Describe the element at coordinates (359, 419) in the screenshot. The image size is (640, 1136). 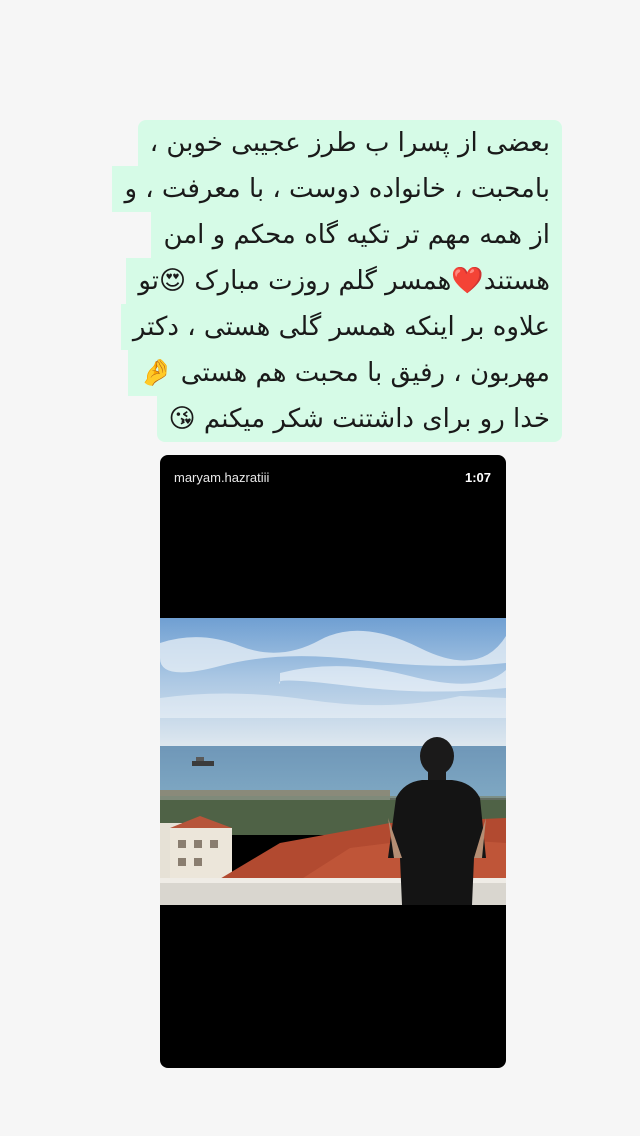
I see `caption-line-7: خدا رو برای داشتنت شکر میکنم 😘` at that location.